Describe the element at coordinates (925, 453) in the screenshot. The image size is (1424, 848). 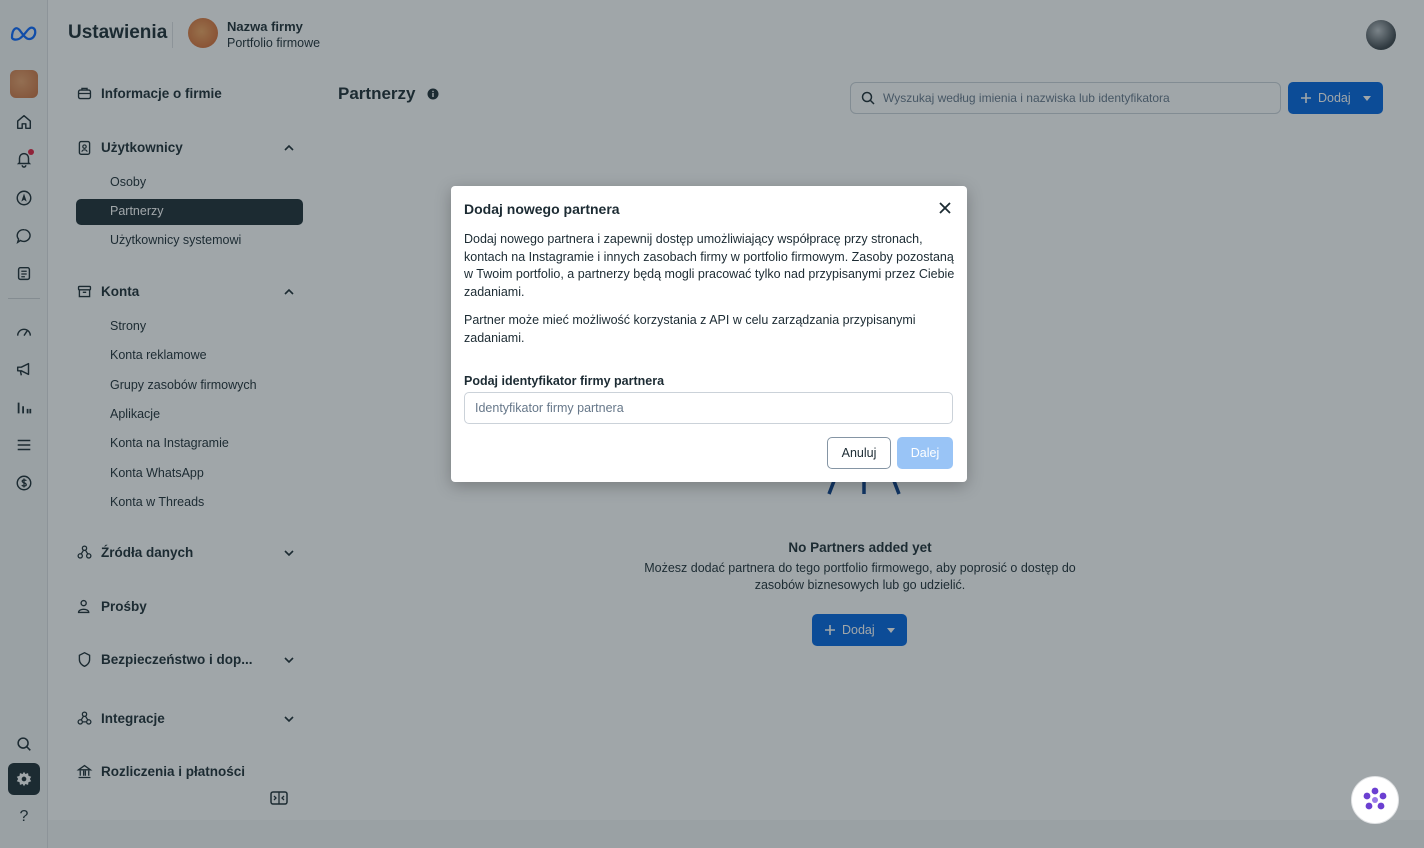
I see `next-button: Dalej` at that location.